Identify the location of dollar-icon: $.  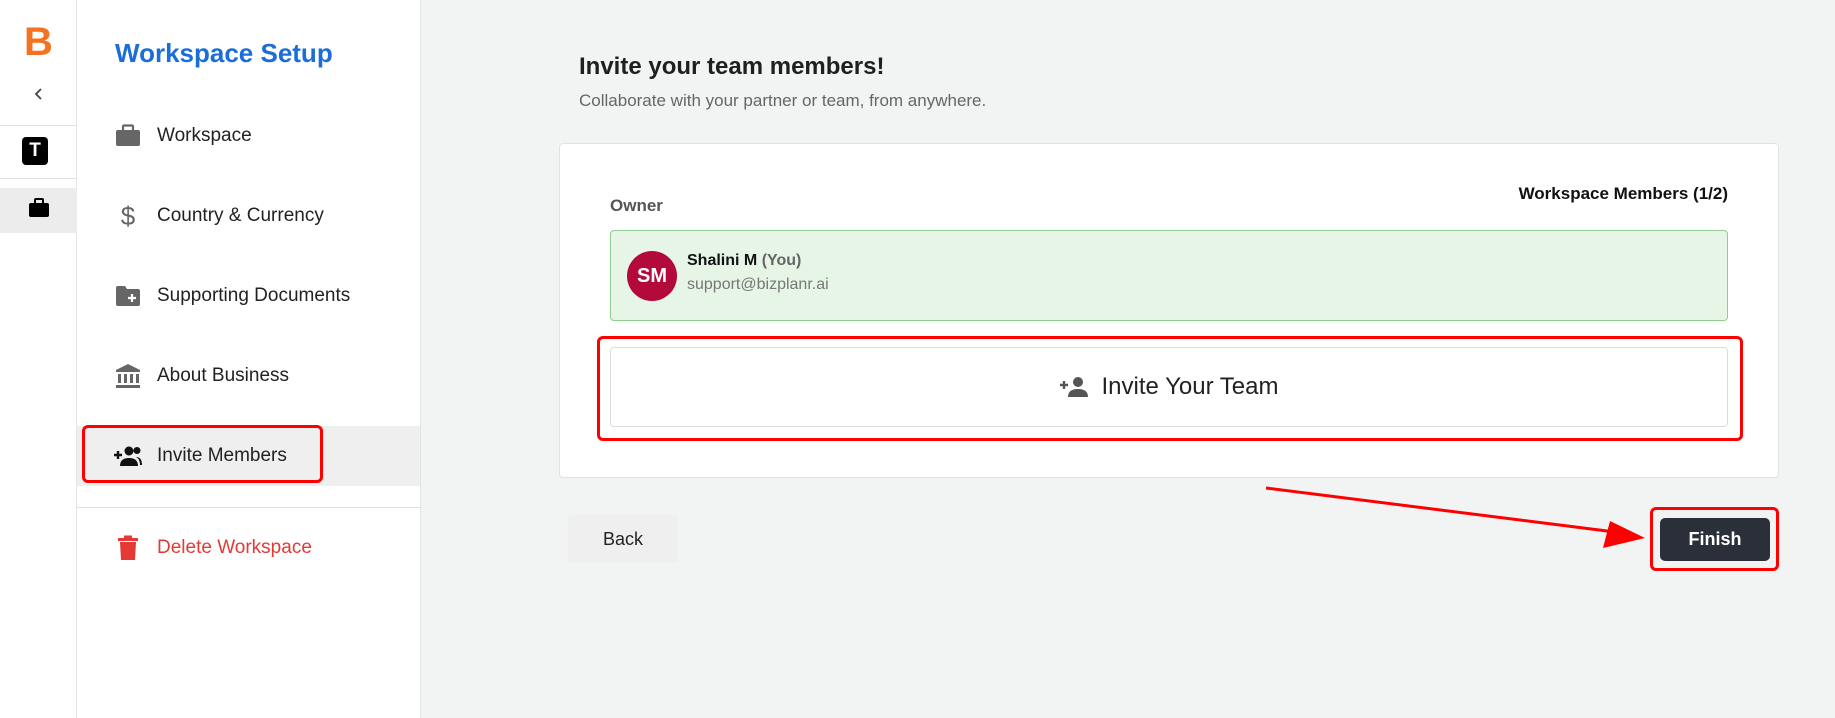
(128, 215).